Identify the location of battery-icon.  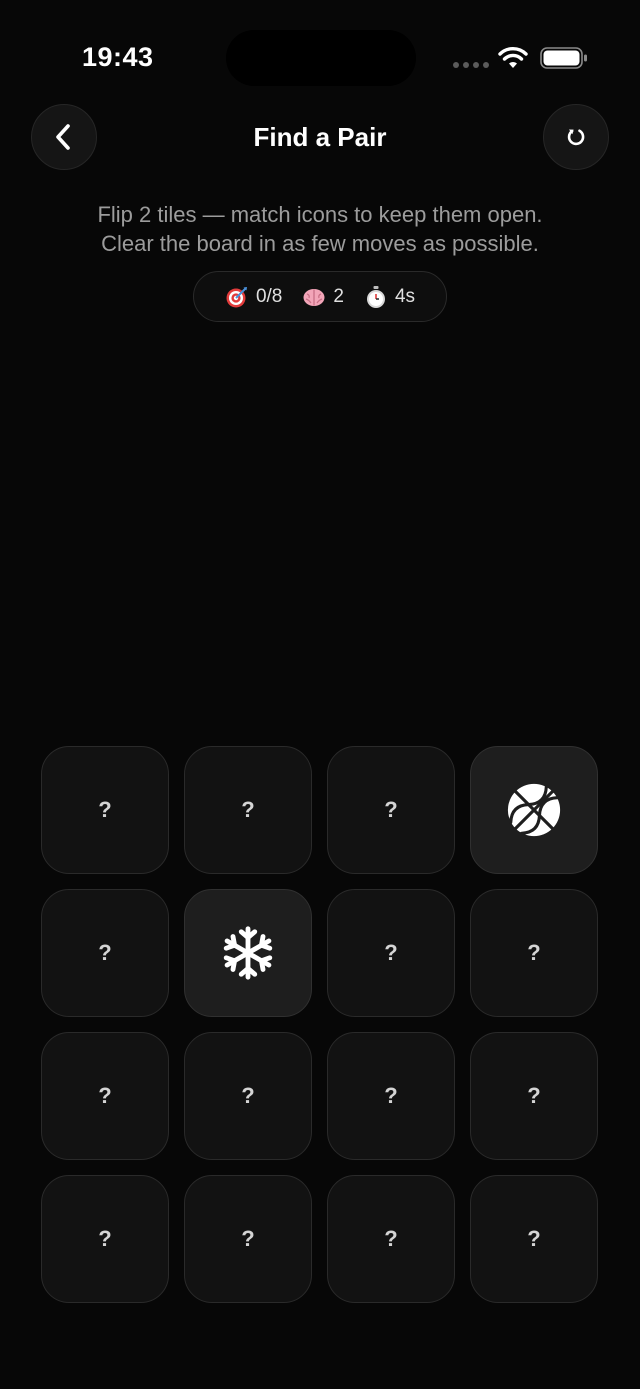
(563, 58).